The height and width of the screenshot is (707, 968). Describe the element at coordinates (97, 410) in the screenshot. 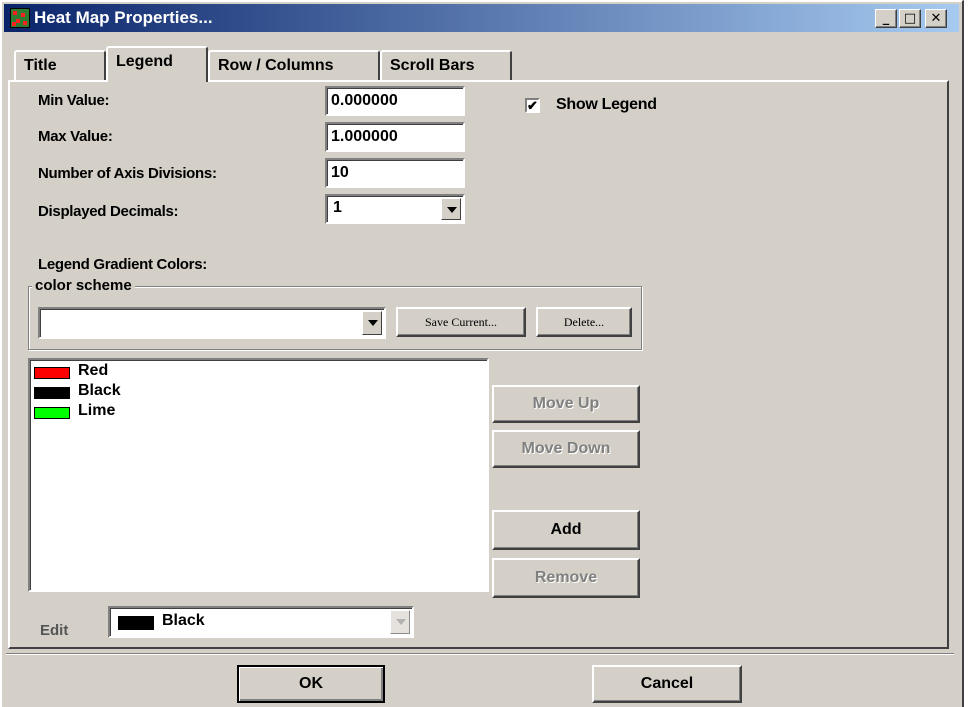

I see `color-name: Lime` at that location.